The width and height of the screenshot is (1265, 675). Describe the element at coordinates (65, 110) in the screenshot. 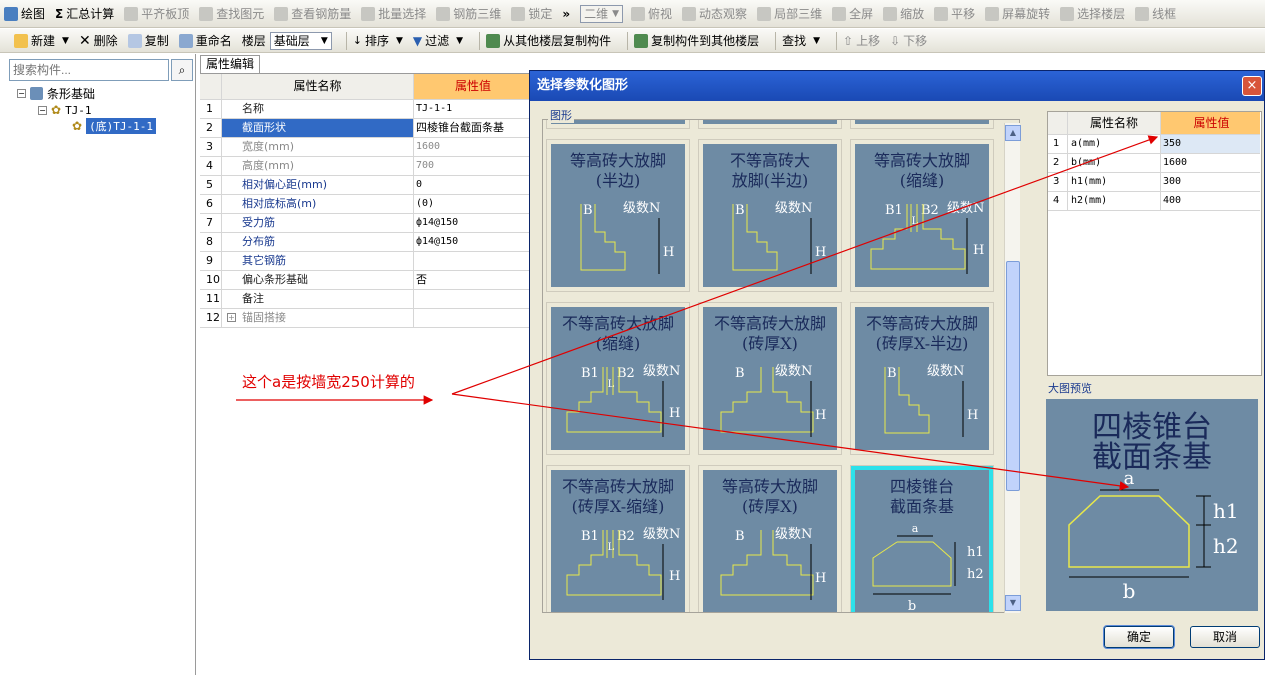

I see `tree-node-tj1: − ✿ TJ-1` at that location.